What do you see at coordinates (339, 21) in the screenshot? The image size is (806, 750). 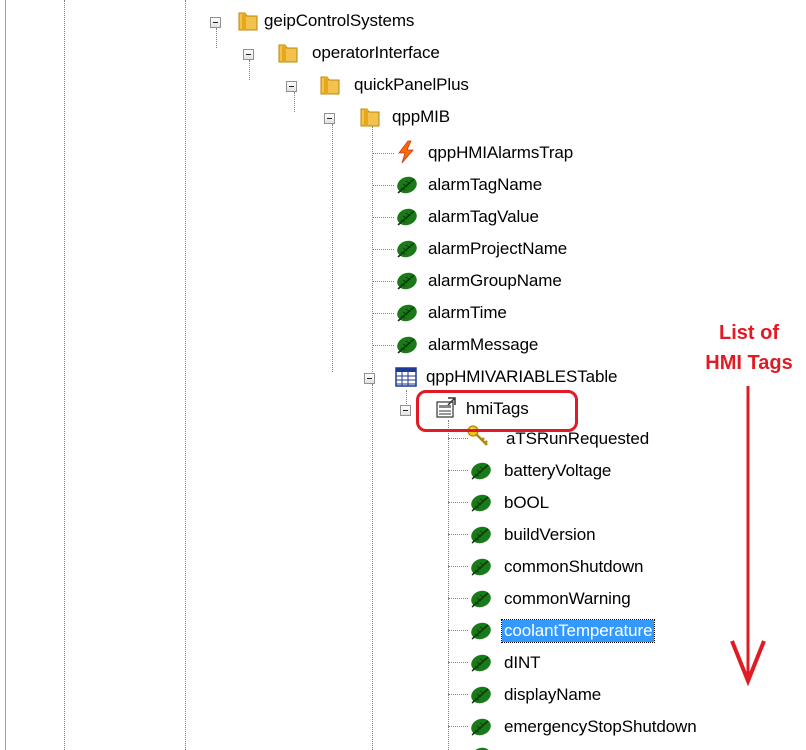 I see `node-label: geipControlSystems` at bounding box center [339, 21].